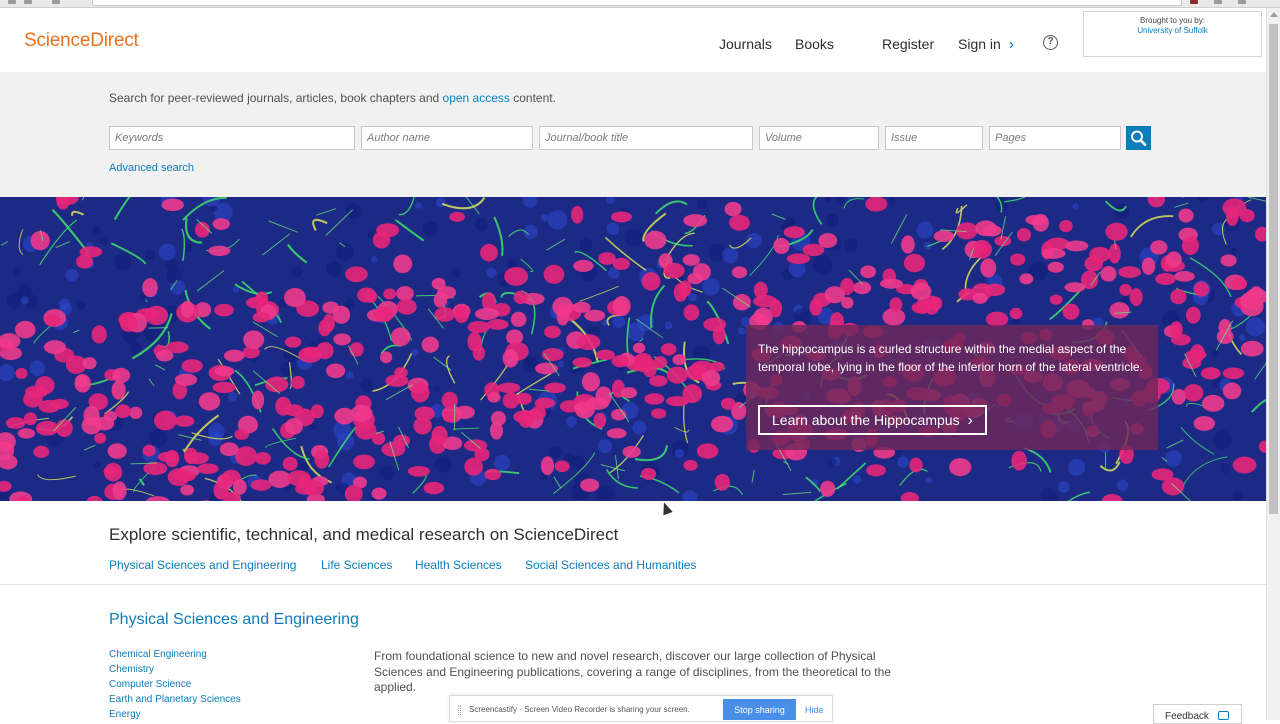  I want to click on institution-name: University of Suffolk, so click(1172, 30).